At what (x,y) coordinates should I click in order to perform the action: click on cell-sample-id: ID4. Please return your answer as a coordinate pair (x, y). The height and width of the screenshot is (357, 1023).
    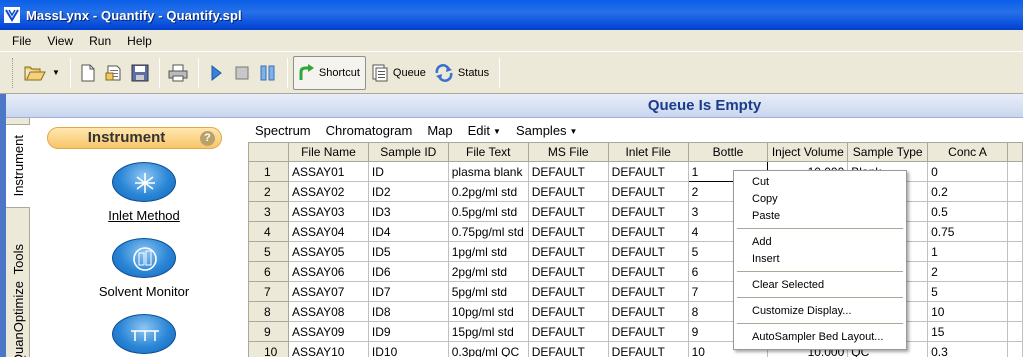
    Looking at the image, I should click on (408, 231).